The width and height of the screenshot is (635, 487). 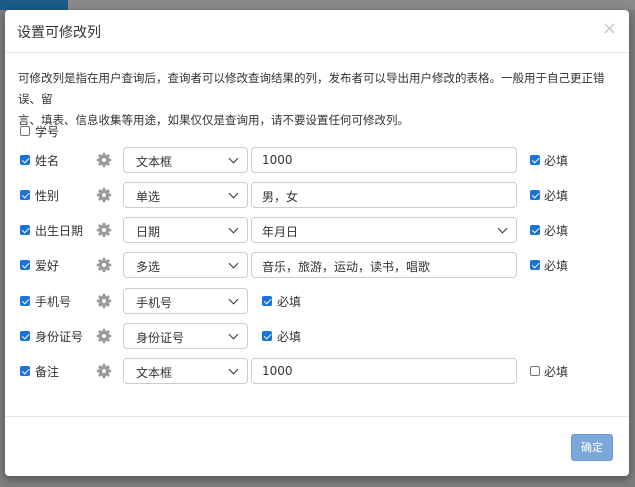 I want to click on field-row-remark: 备注 文本框 1000 必填, so click(x=317, y=371).